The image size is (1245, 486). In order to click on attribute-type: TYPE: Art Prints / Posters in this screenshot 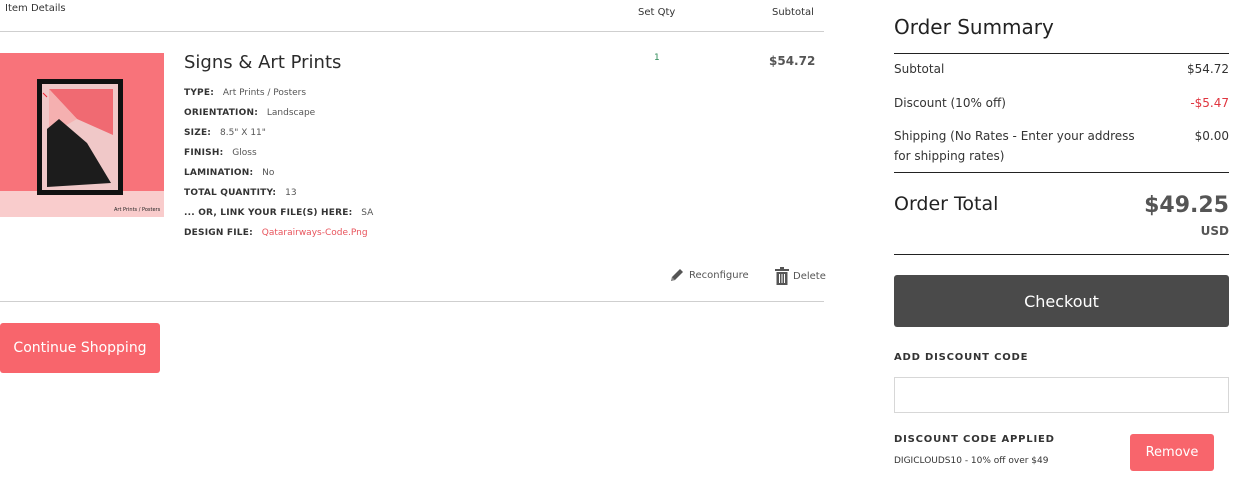, I will do `click(245, 93)`.